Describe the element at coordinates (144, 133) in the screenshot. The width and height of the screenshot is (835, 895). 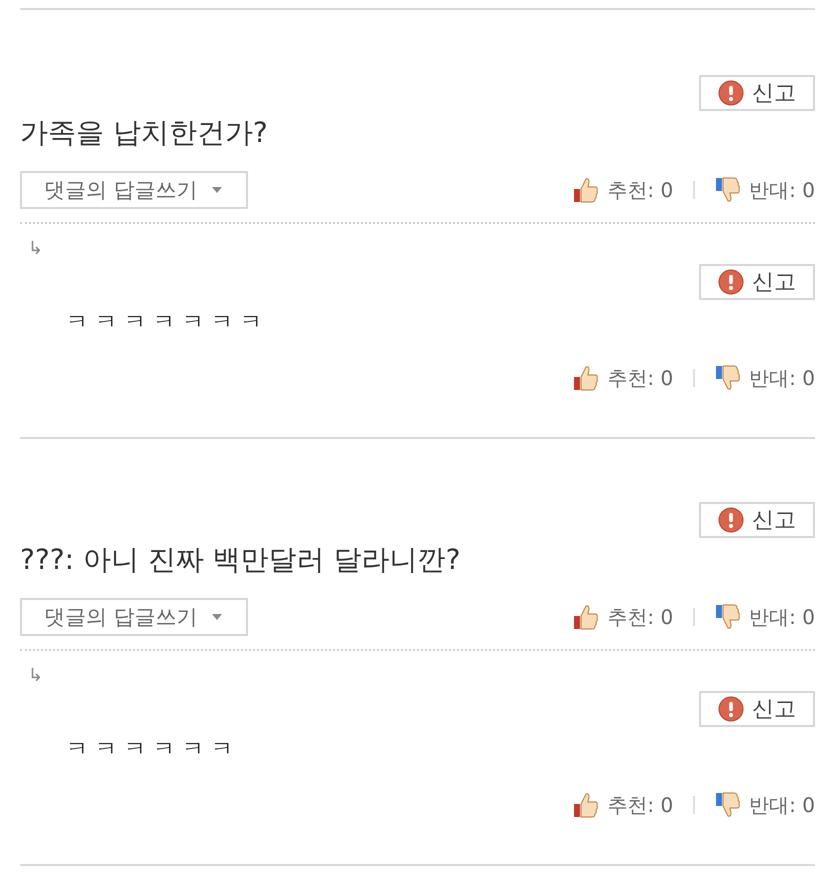
I see `comment-text: 가족을 납치한건가?` at that location.